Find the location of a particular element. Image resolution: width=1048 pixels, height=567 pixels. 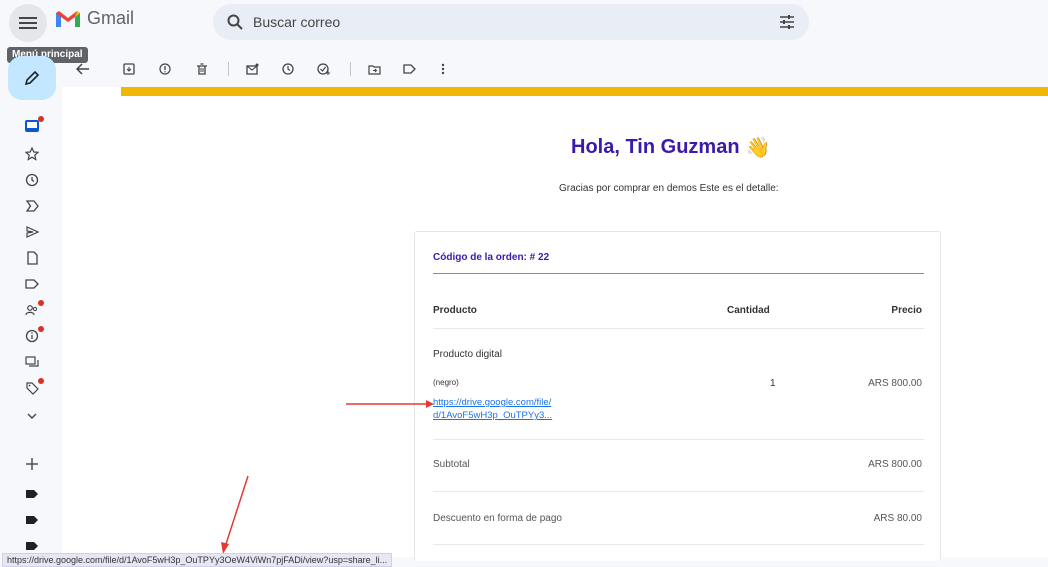

add-task-icon is located at coordinates (323, 69).